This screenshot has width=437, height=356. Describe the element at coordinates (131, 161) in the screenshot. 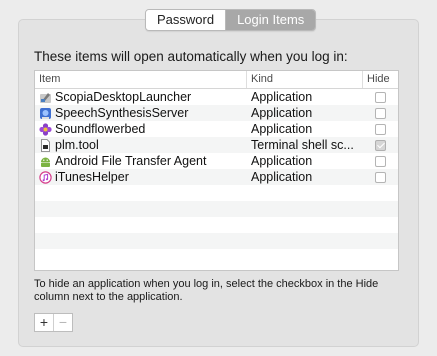

I see `item-name: Android File Transfer Agent` at that location.